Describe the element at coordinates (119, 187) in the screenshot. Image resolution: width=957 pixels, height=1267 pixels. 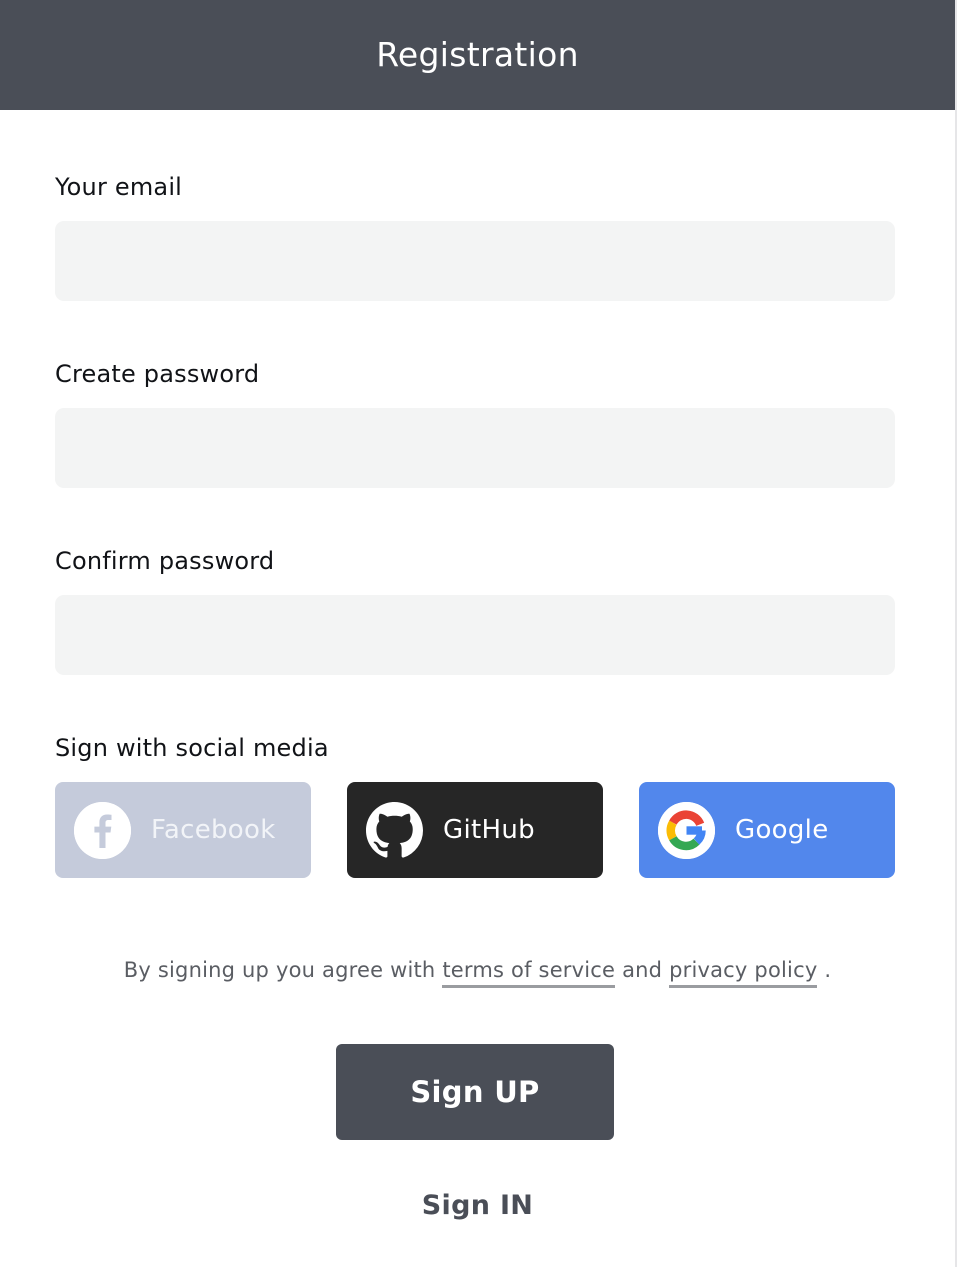
I see `email-label: Your email` at that location.